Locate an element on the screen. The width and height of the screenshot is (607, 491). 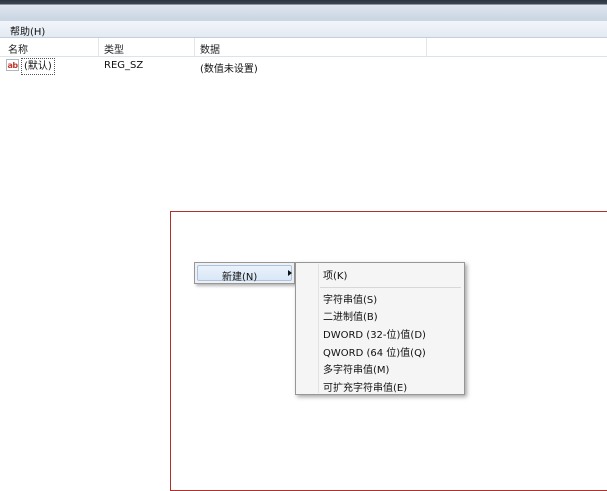
menu-item-key: 项(K) is located at coordinates (335, 274).